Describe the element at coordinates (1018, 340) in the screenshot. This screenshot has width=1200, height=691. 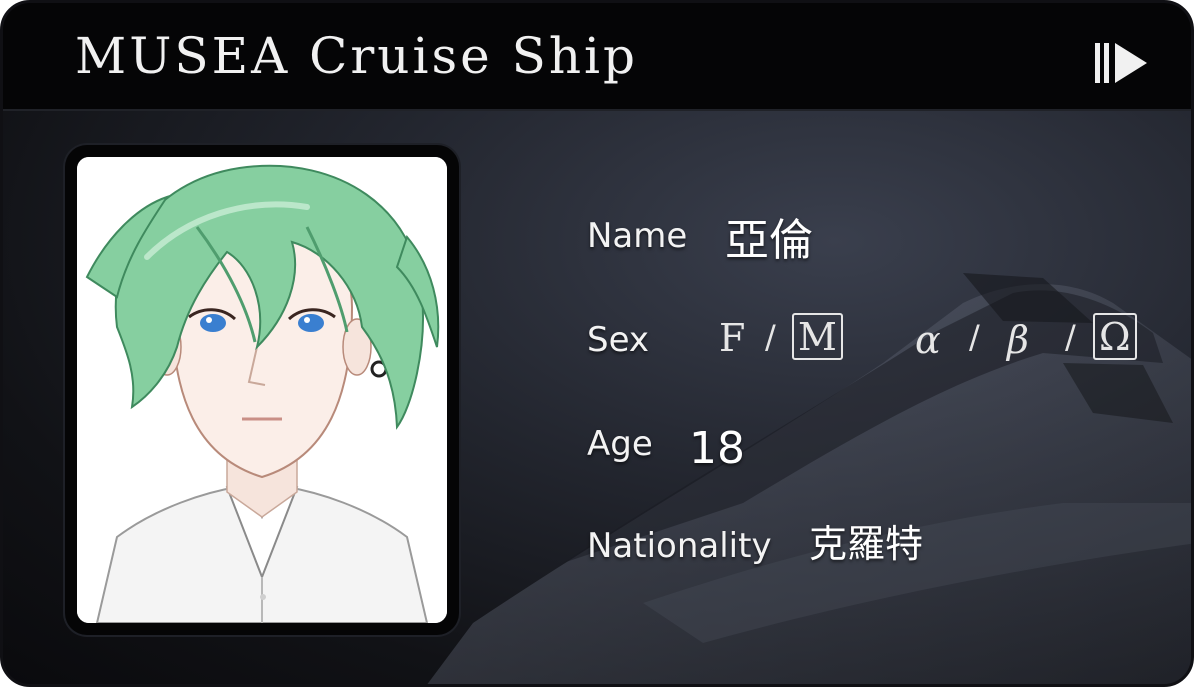
I see `secondary-sex-option-beta: β` at that location.